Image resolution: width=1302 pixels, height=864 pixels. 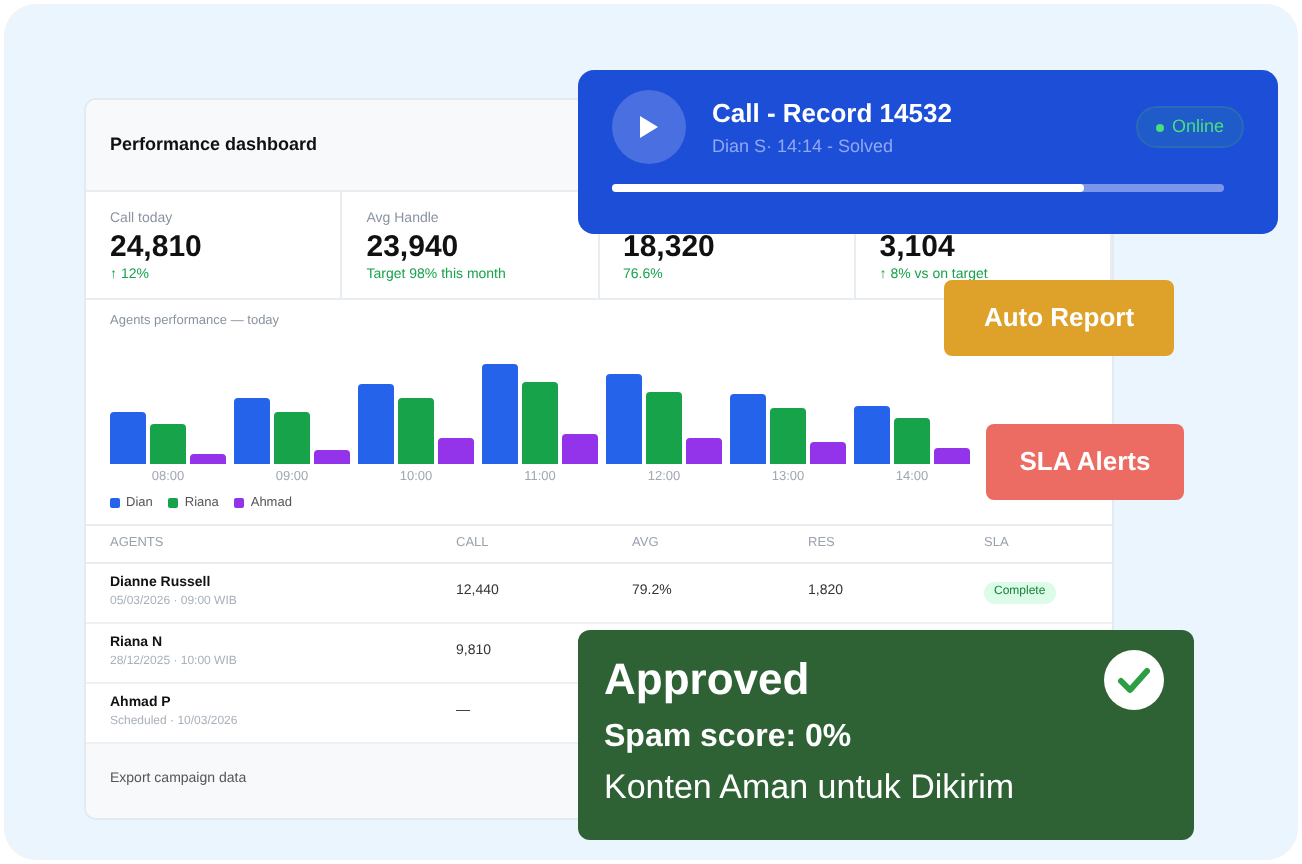 I want to click on stat-value: 18,320, so click(x=670, y=248).